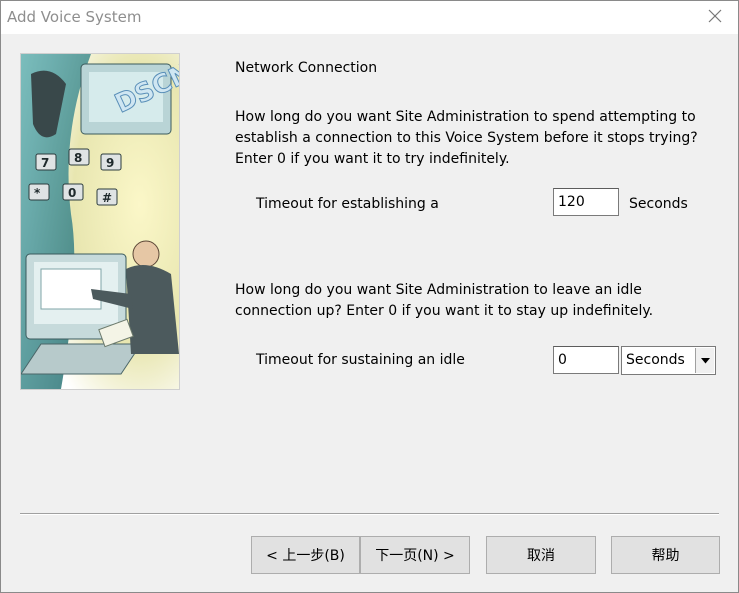 Image resolution: width=739 pixels, height=593 pixels. Describe the element at coordinates (360, 360) in the screenshot. I see `timeout-idle-label: Timeout for sustaining an idle` at that location.